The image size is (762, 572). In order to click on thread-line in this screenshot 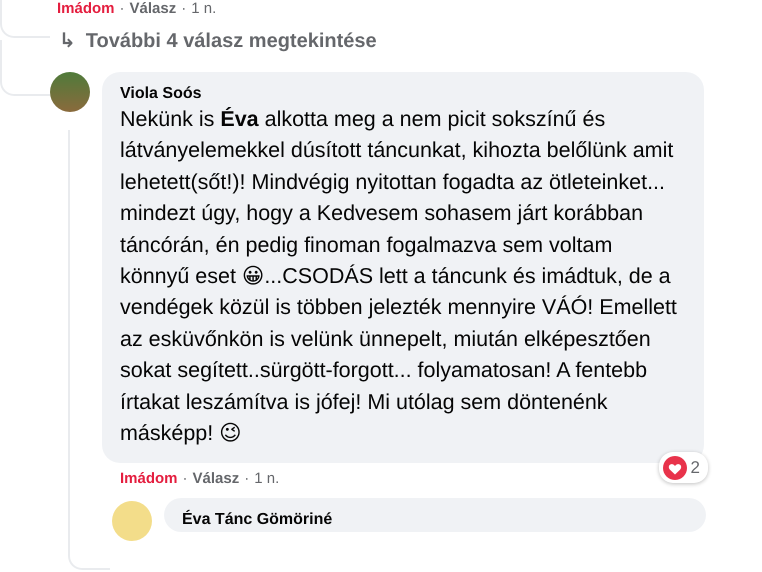, I will do `click(25, 68)`.